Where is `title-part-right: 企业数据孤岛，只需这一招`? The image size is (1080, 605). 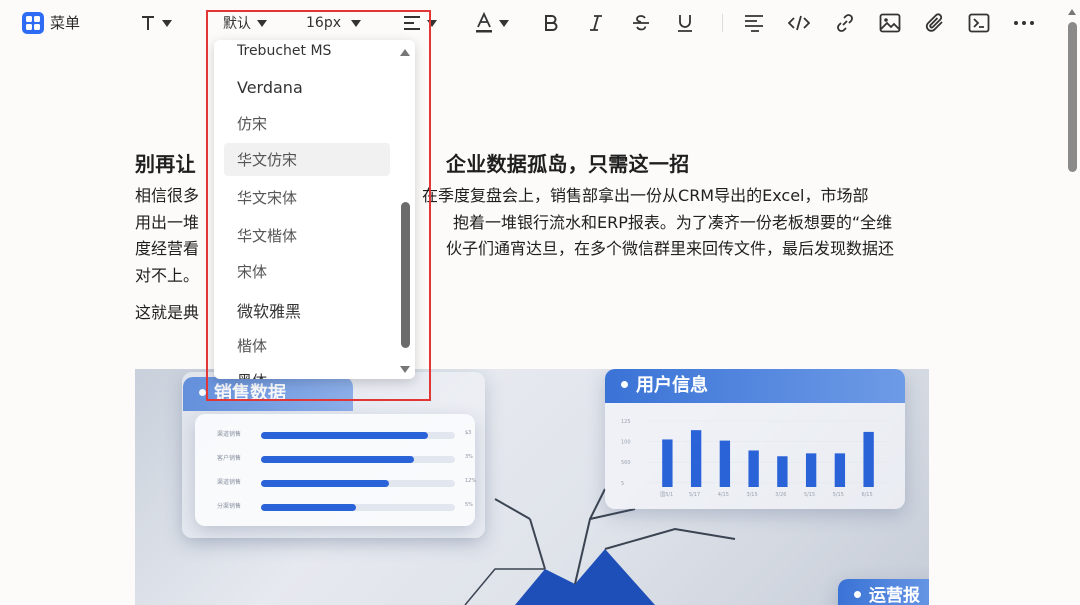 title-part-right: 企业数据孤岛，只需这一招 is located at coordinates (567, 164).